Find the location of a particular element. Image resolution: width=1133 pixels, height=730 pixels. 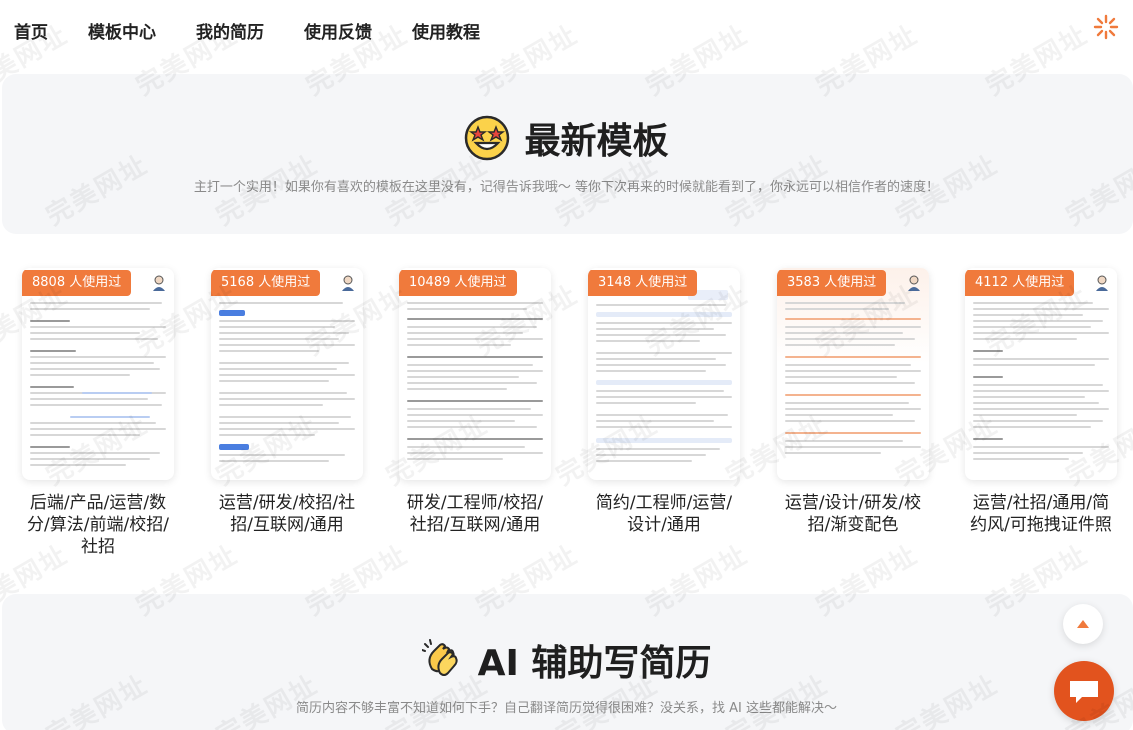

scroll-top-button is located at coordinates (1083, 624).